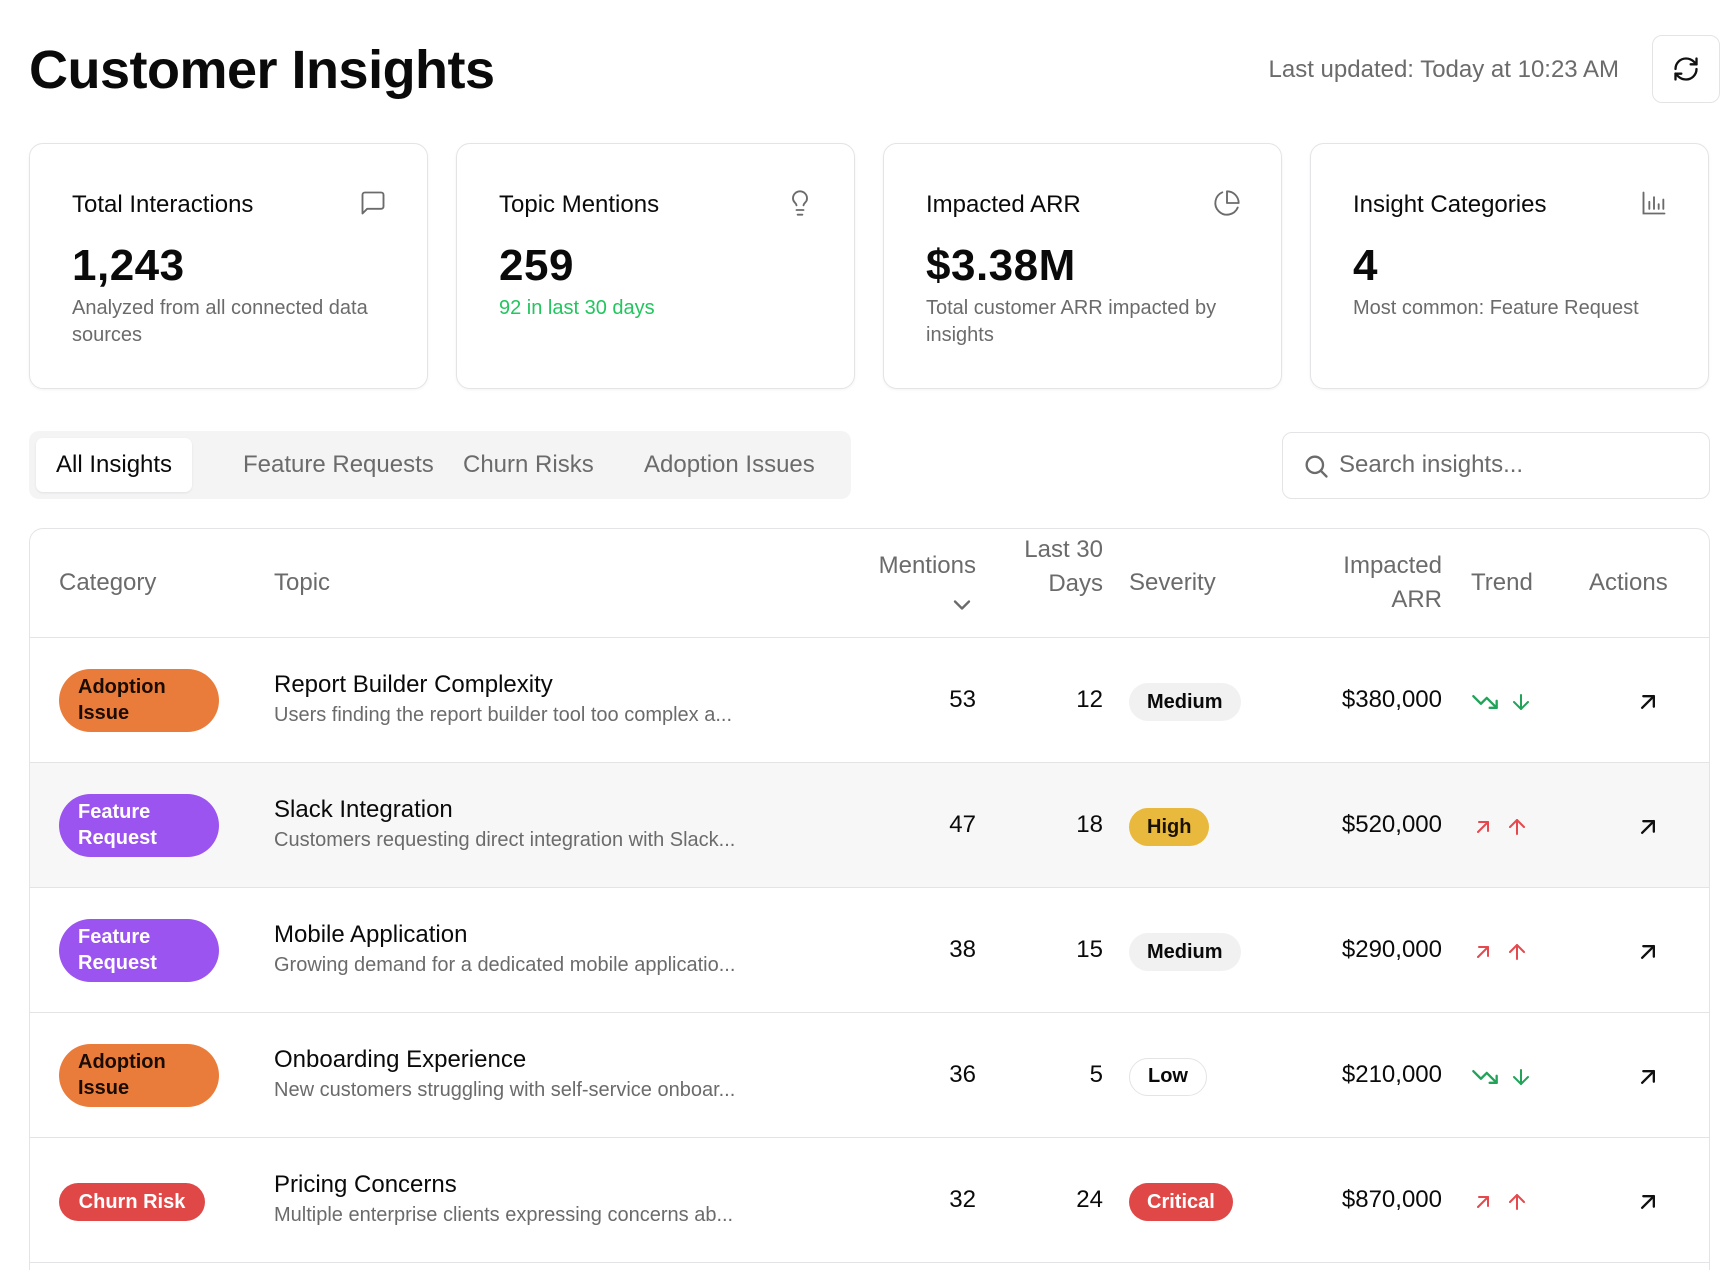  I want to click on page-title: Customer Insights, so click(262, 70).